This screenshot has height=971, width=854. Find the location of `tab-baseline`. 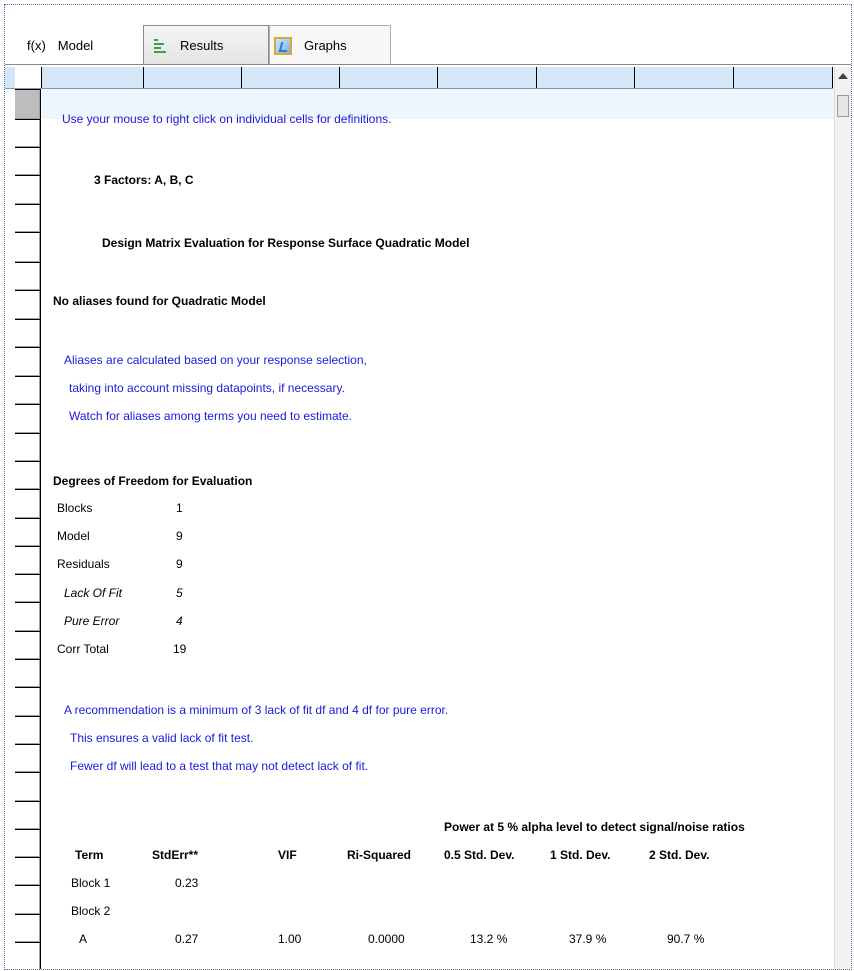

tab-baseline is located at coordinates (428, 64).